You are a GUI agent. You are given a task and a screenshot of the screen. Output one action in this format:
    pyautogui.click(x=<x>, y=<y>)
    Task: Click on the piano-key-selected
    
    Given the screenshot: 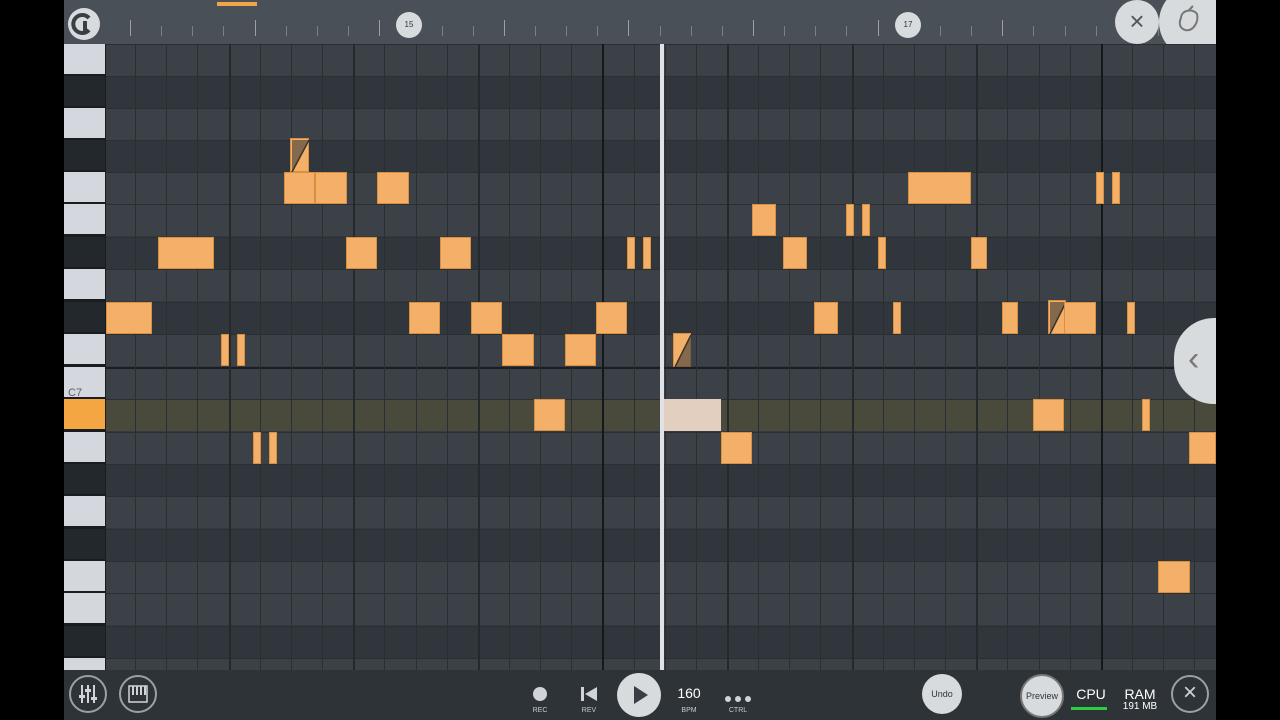 What is the action you would take?
    pyautogui.click(x=84, y=414)
    